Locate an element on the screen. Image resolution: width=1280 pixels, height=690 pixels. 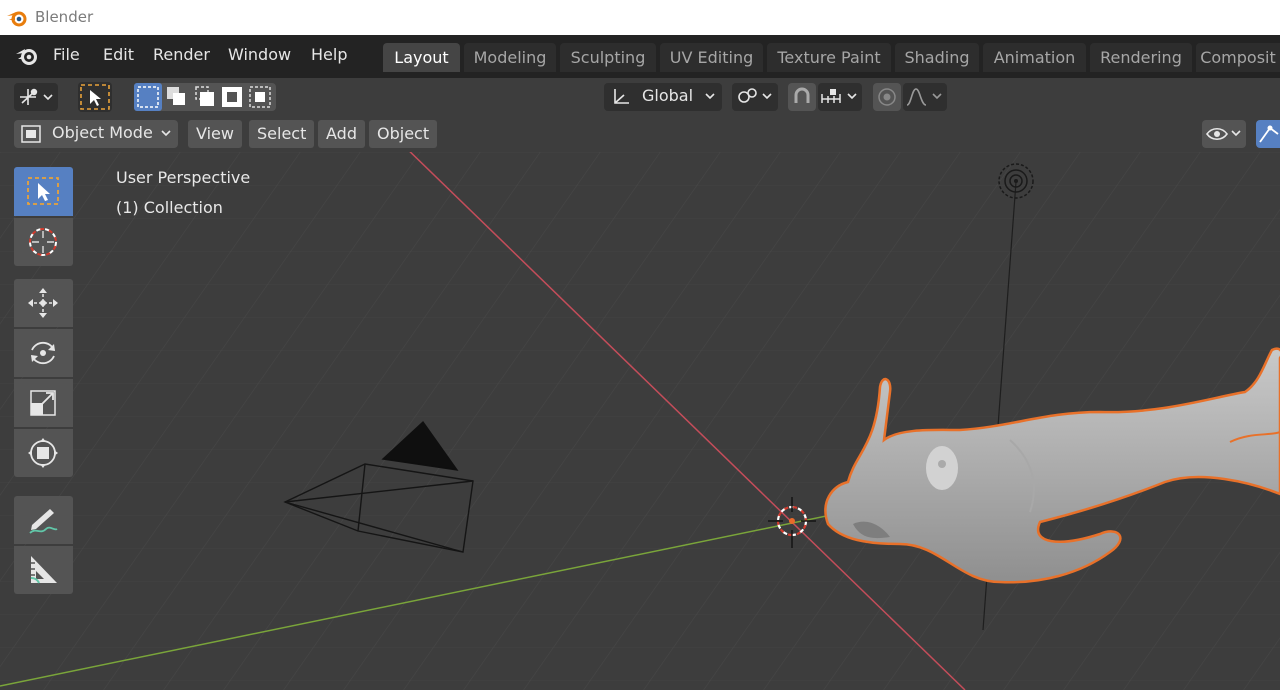
viewport-perspective-label: User Perspective is located at coordinates (183, 177).